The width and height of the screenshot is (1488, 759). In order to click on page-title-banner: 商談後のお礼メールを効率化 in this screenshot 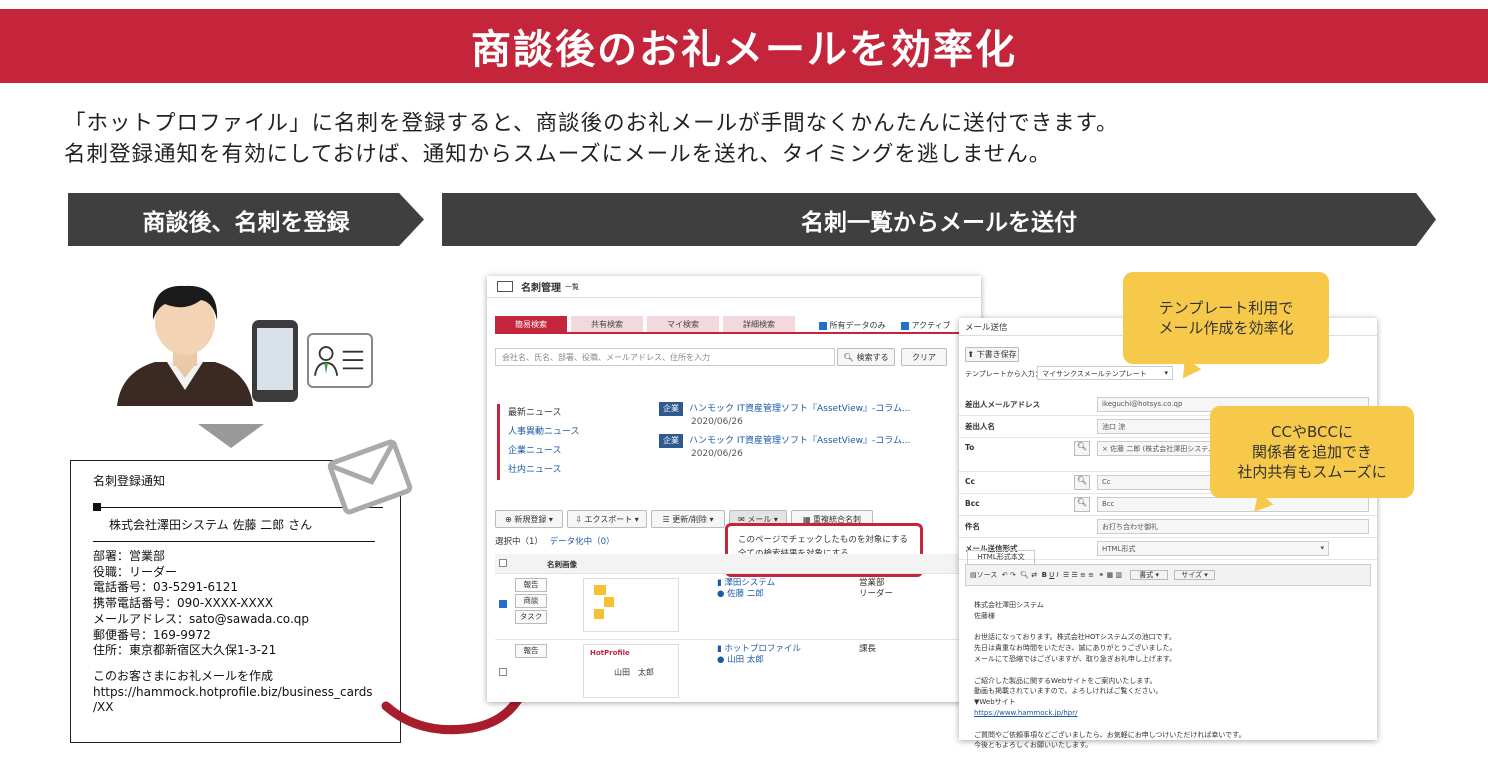, I will do `click(744, 46)`.